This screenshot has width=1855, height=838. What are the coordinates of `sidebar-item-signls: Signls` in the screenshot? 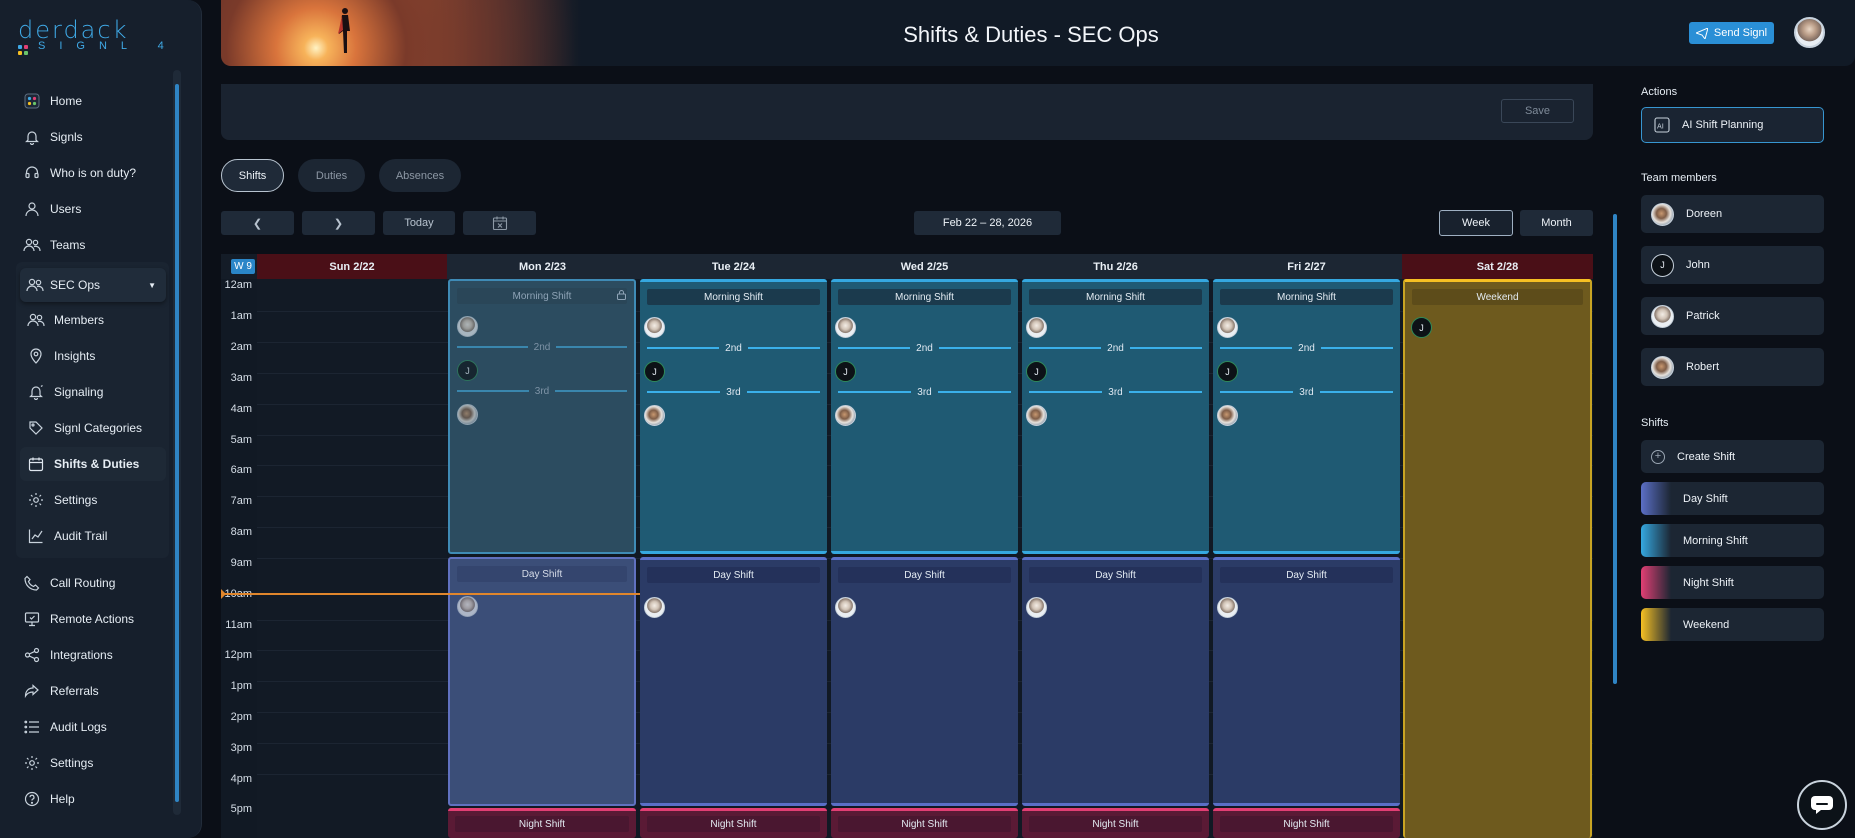 It's located at (92, 137).